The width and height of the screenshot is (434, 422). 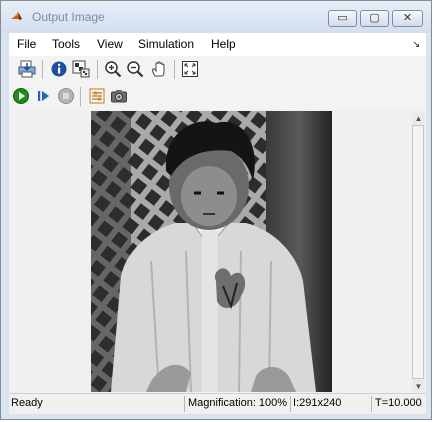 I want to click on maximize-button: ▢, so click(x=374, y=18).